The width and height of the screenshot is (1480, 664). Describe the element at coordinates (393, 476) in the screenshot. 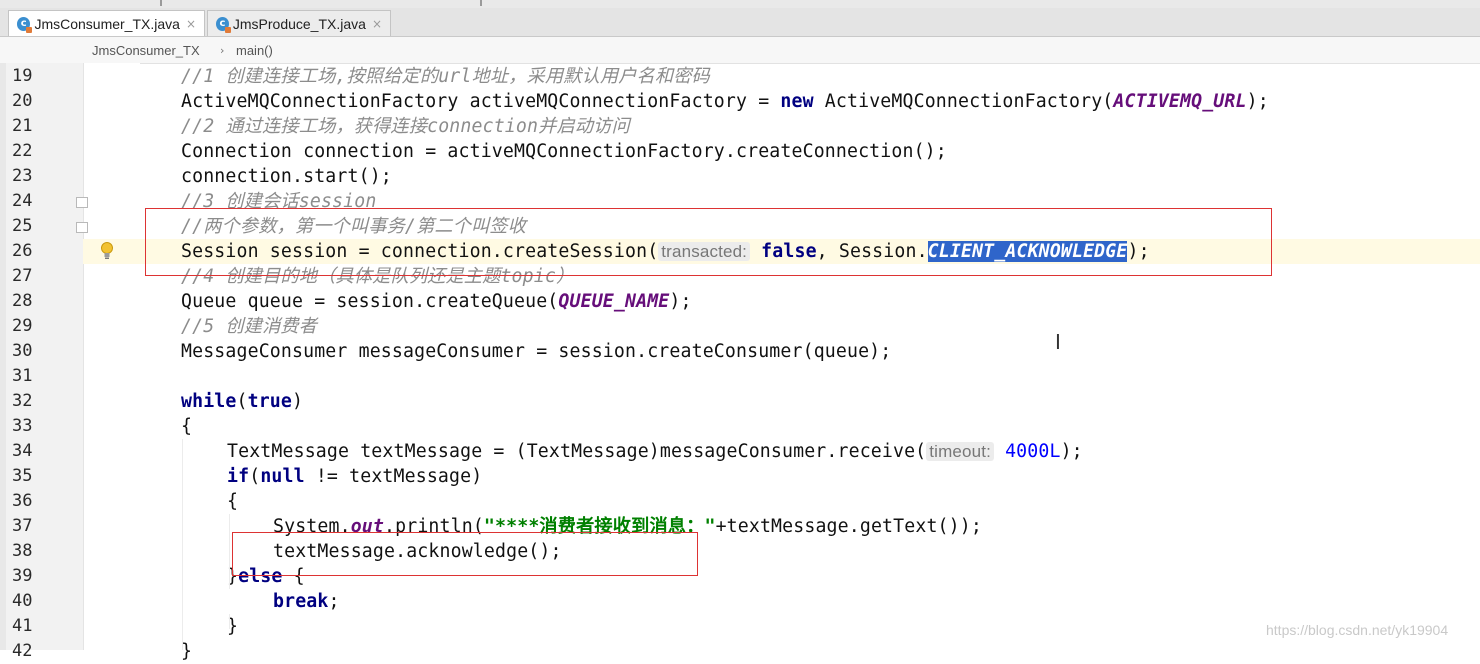

I see `code-token: != textMessage)` at that location.